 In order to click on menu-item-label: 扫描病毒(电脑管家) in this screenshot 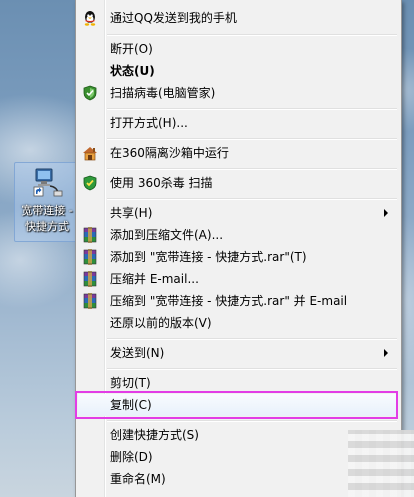, I will do `click(163, 93)`.